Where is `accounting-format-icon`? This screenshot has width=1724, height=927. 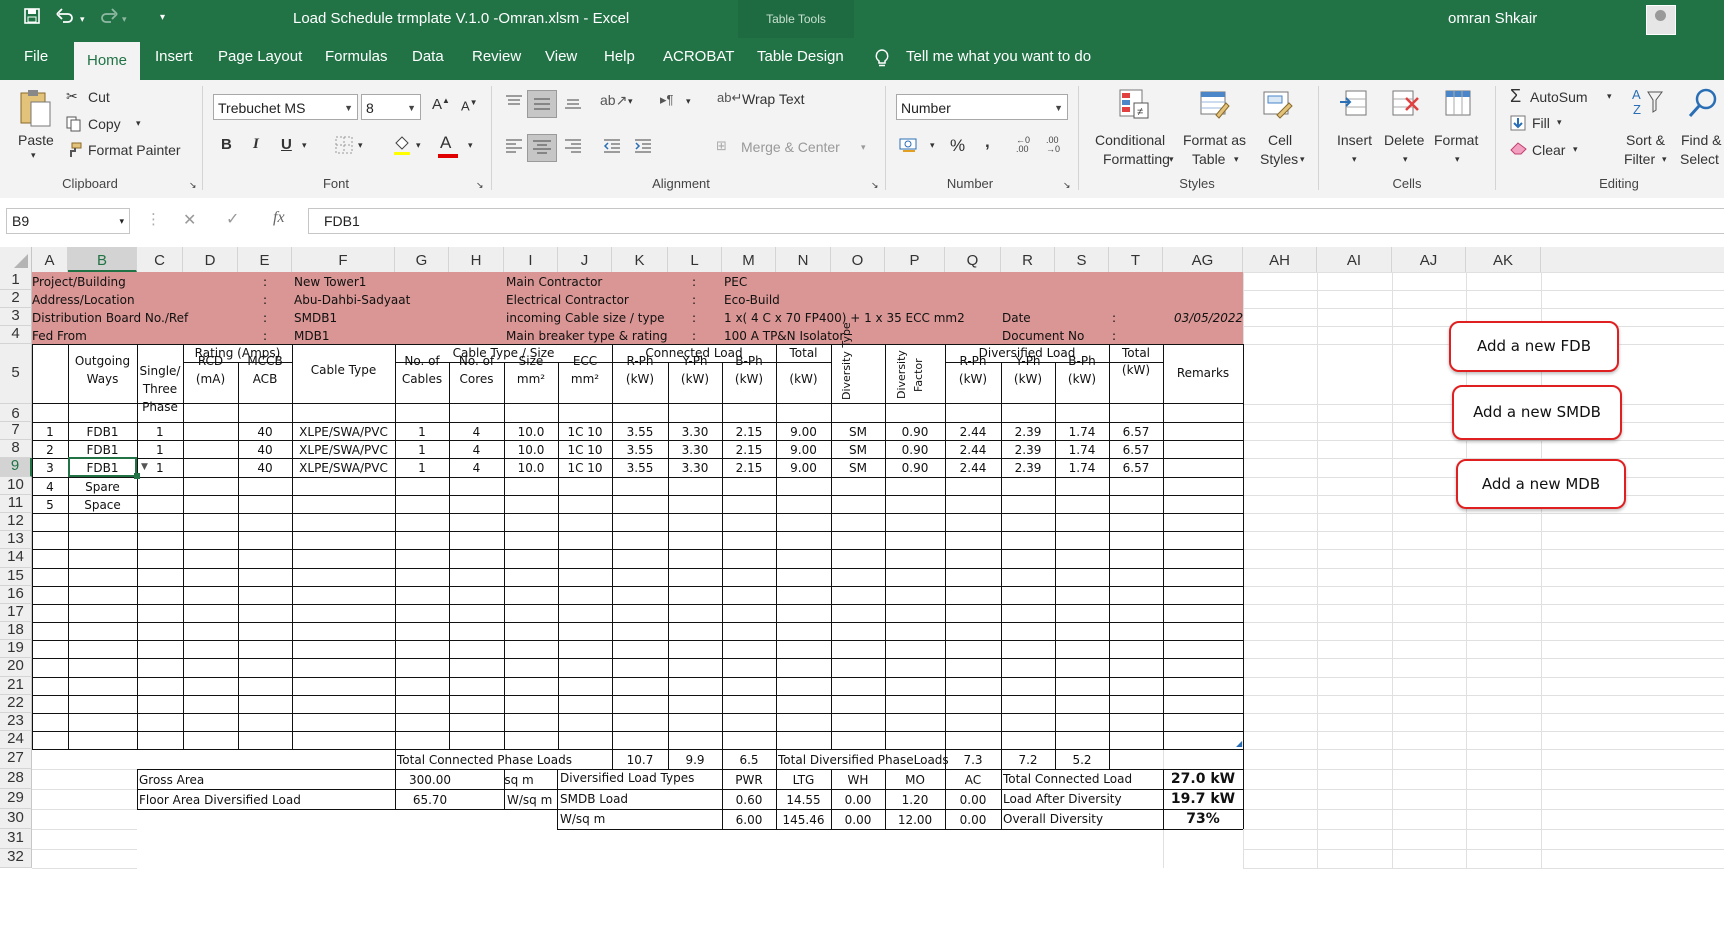
accounting-format-icon is located at coordinates (909, 146).